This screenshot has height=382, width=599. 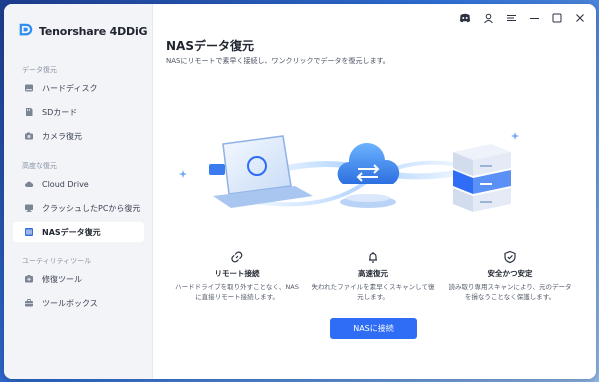 I want to click on sidebar-item-repair-tool: 修復ツール, so click(x=78, y=279).